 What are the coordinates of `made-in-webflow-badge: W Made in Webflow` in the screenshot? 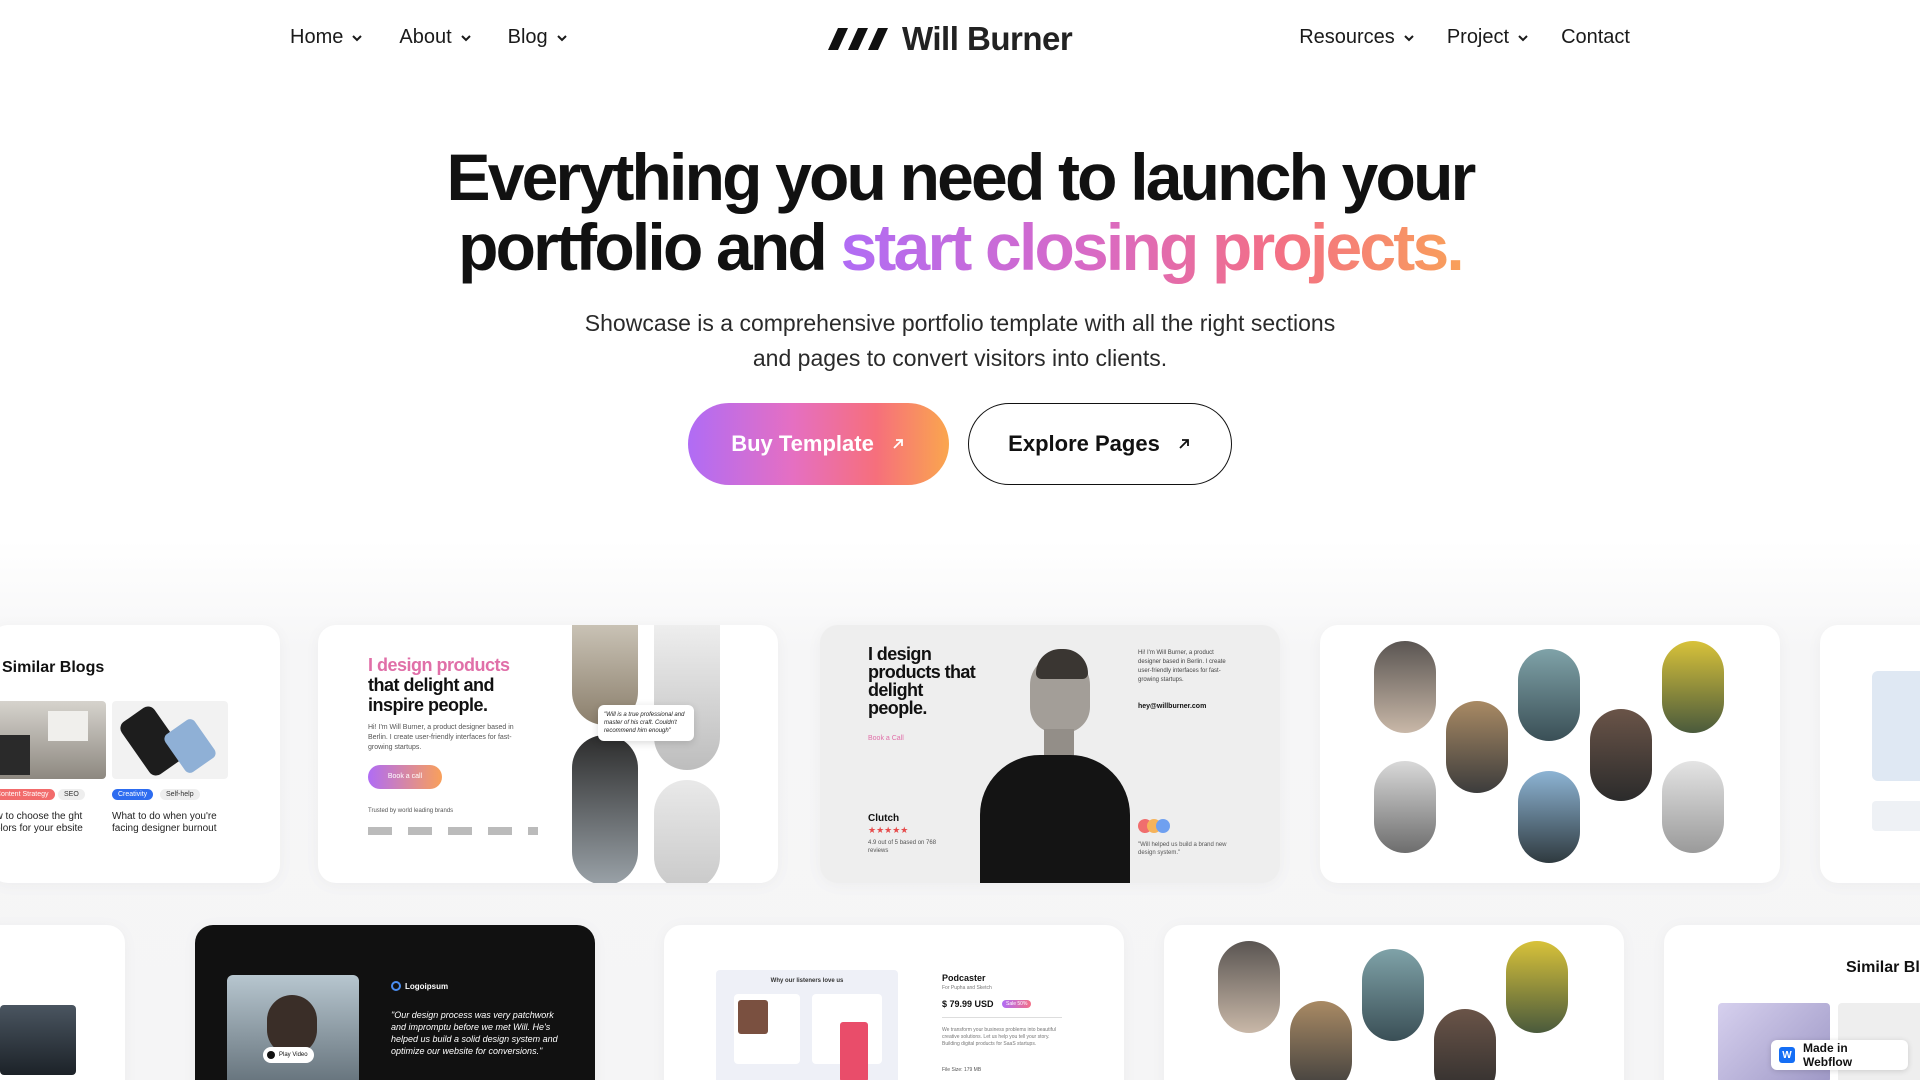 It's located at (1839, 1055).